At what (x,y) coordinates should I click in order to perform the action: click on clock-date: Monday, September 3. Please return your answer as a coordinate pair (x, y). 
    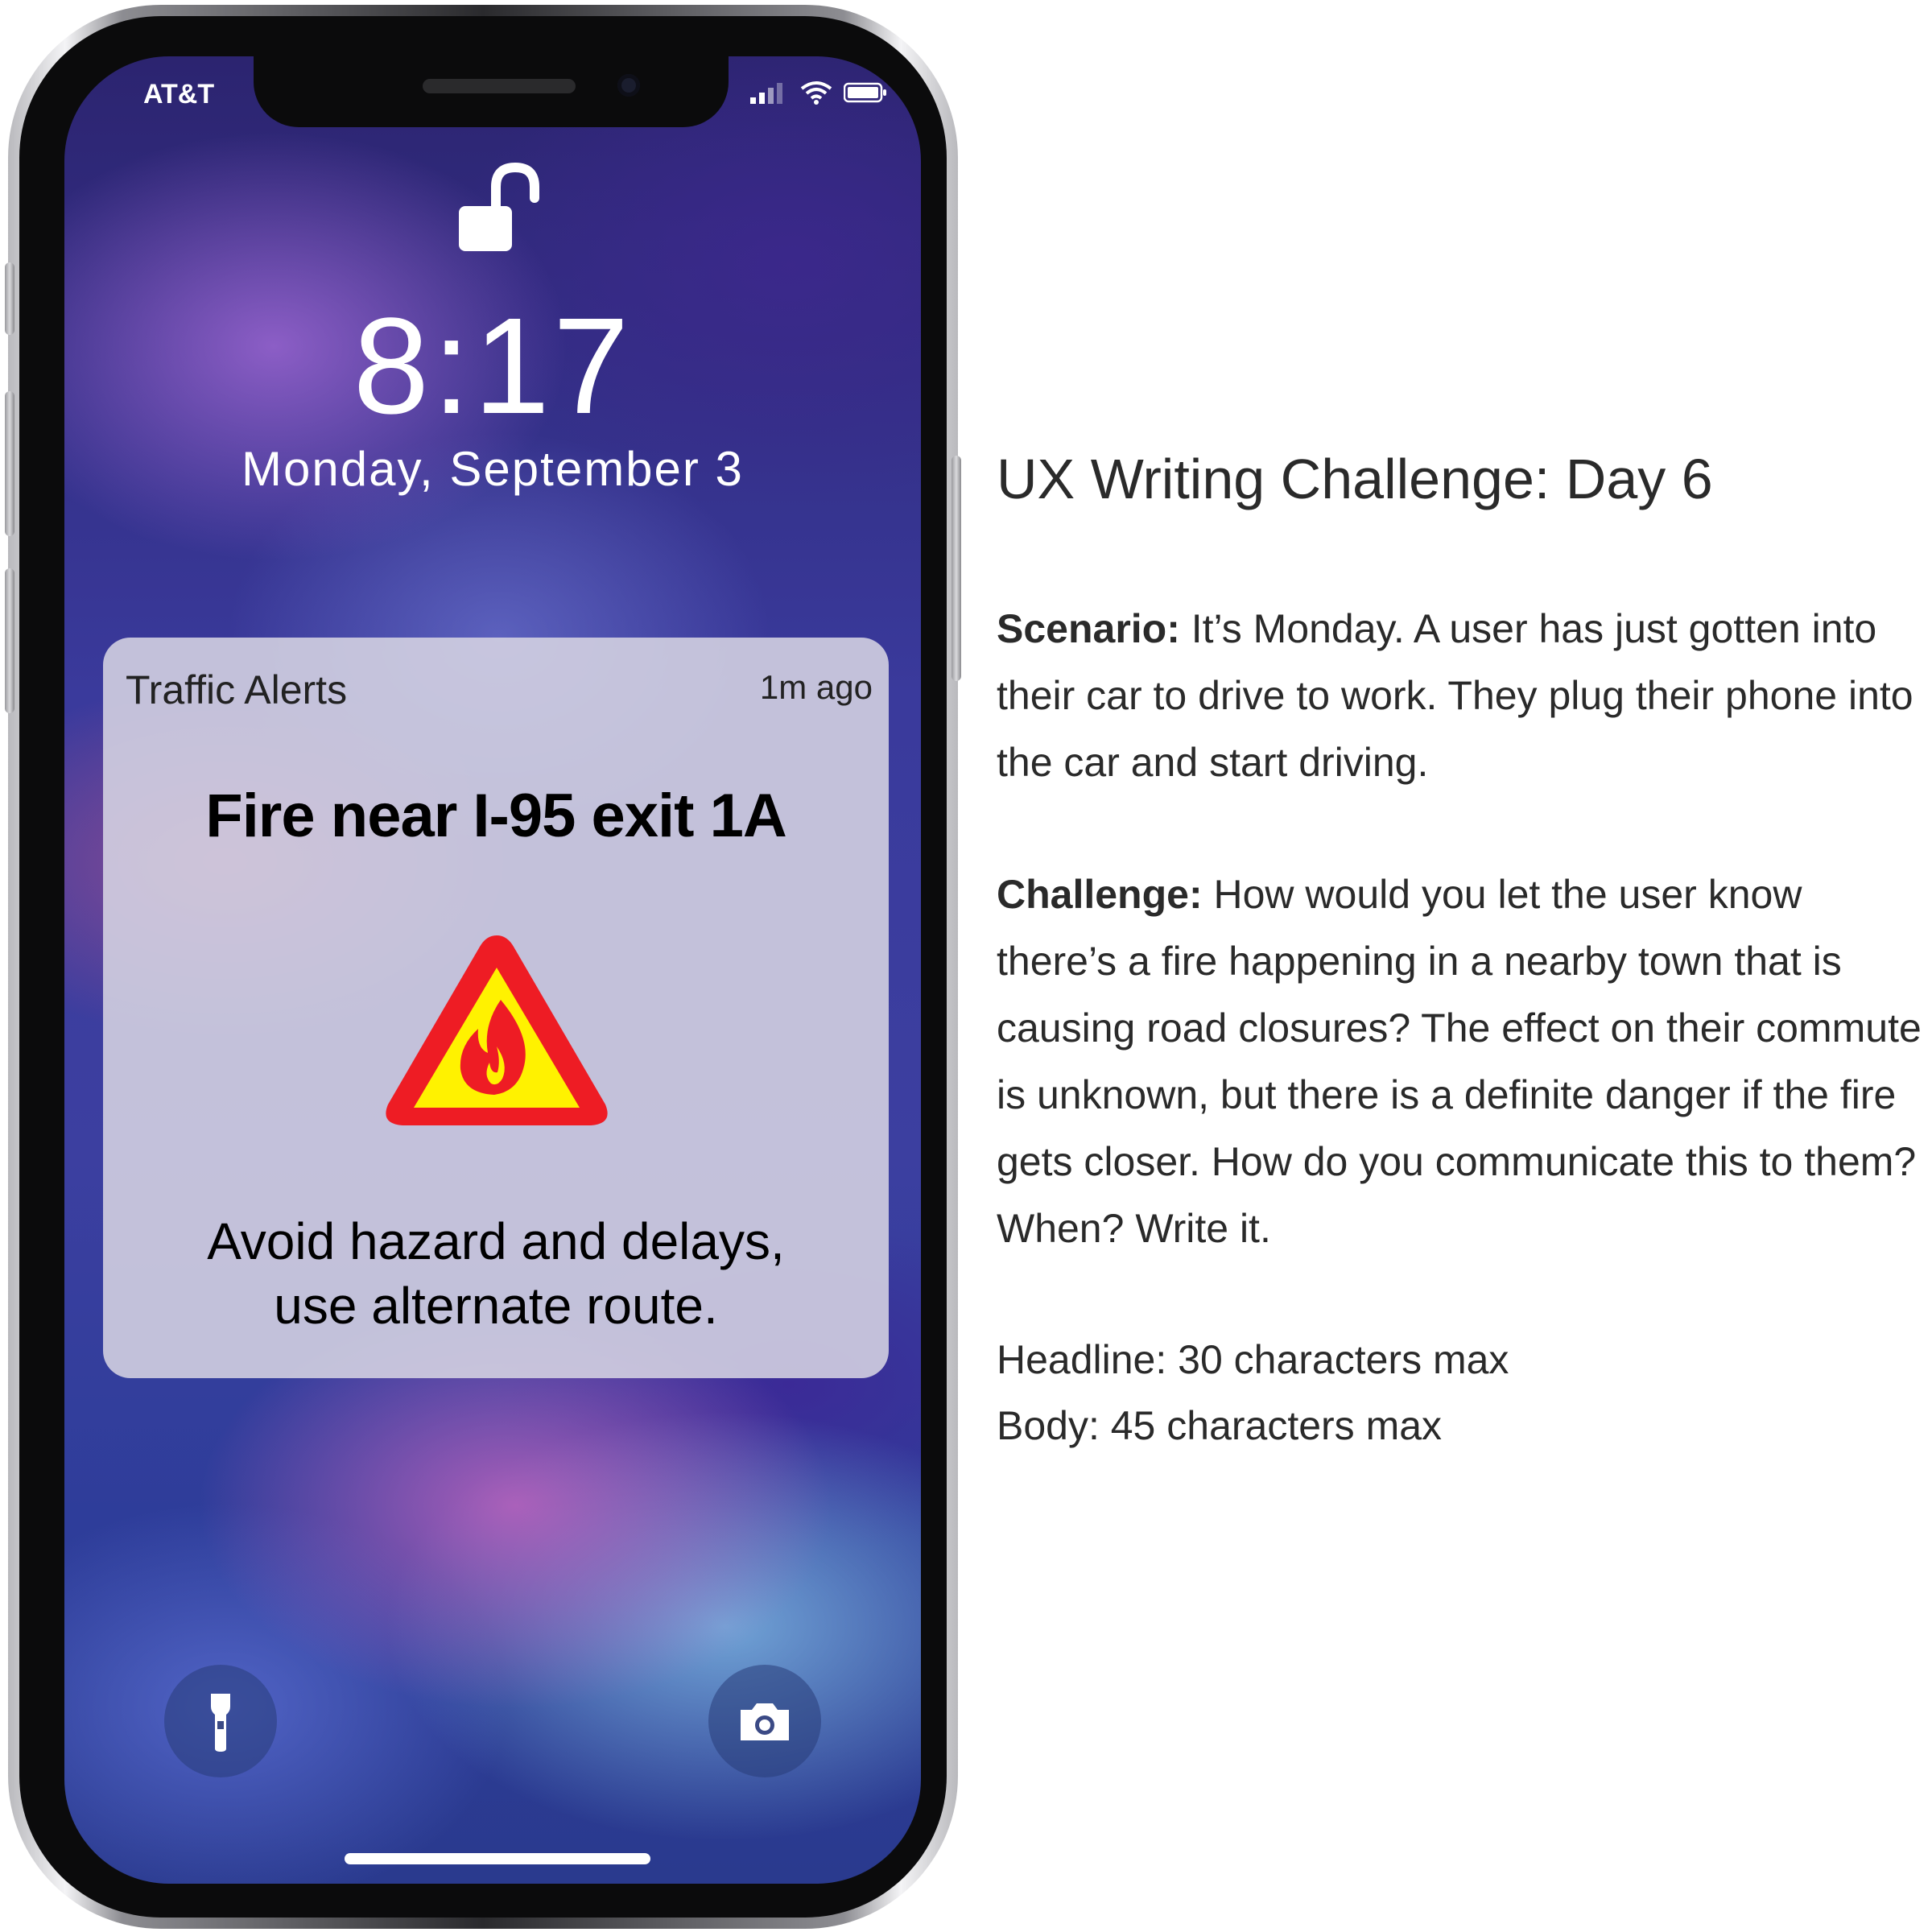
    Looking at the image, I should click on (493, 469).